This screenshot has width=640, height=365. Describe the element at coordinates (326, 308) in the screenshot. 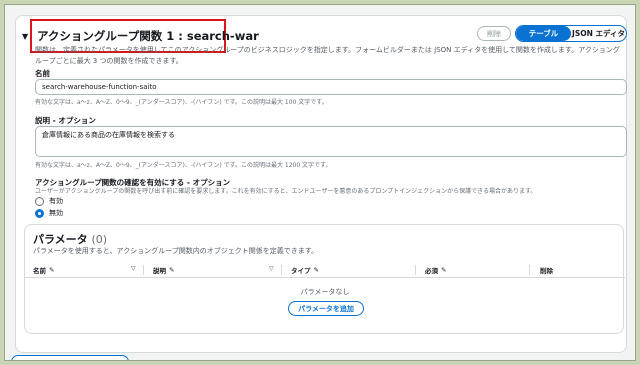

I see `add-parameter-button: パラメータを追加` at that location.